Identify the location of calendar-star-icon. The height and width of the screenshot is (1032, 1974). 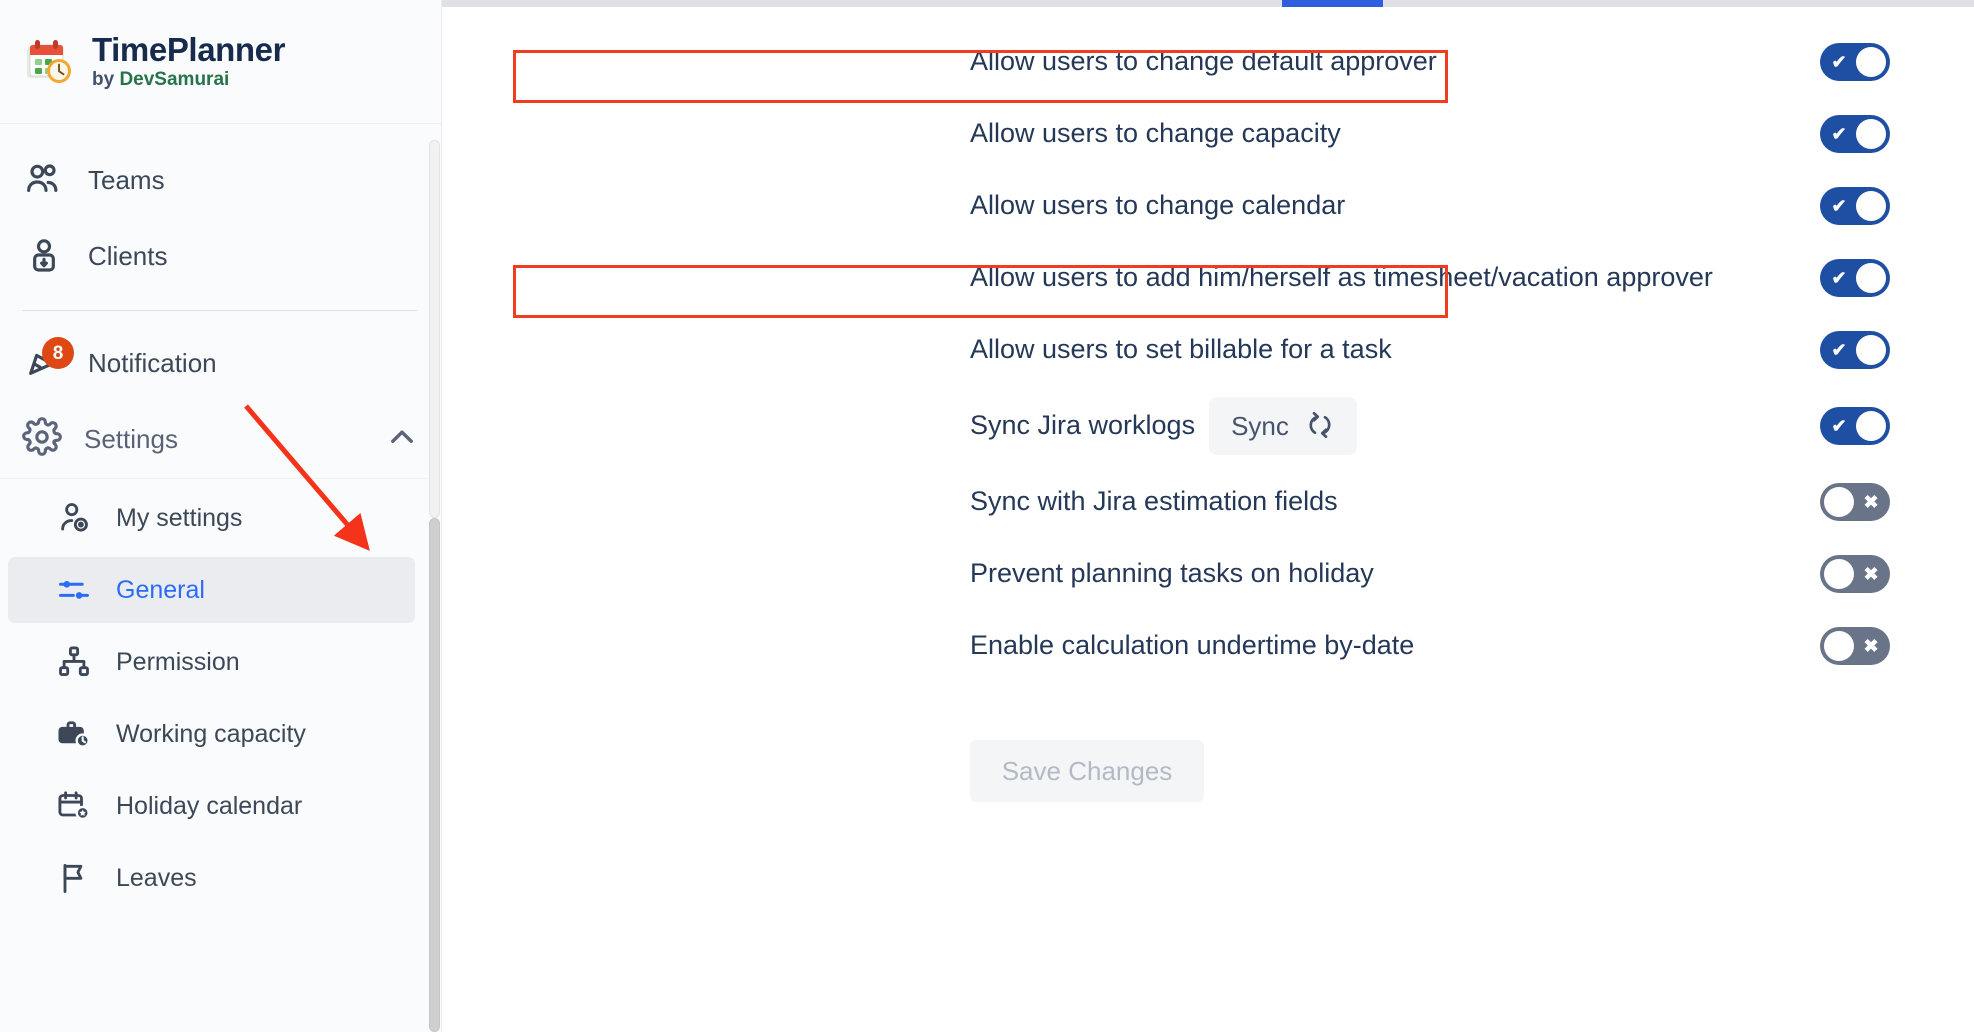
(74, 806).